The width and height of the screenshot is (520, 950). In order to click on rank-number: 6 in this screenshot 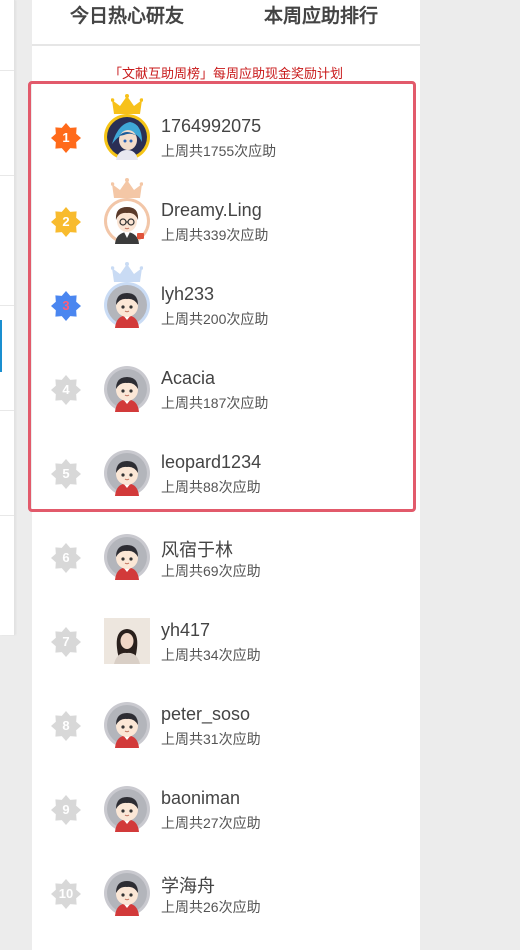, I will do `click(66, 557)`.